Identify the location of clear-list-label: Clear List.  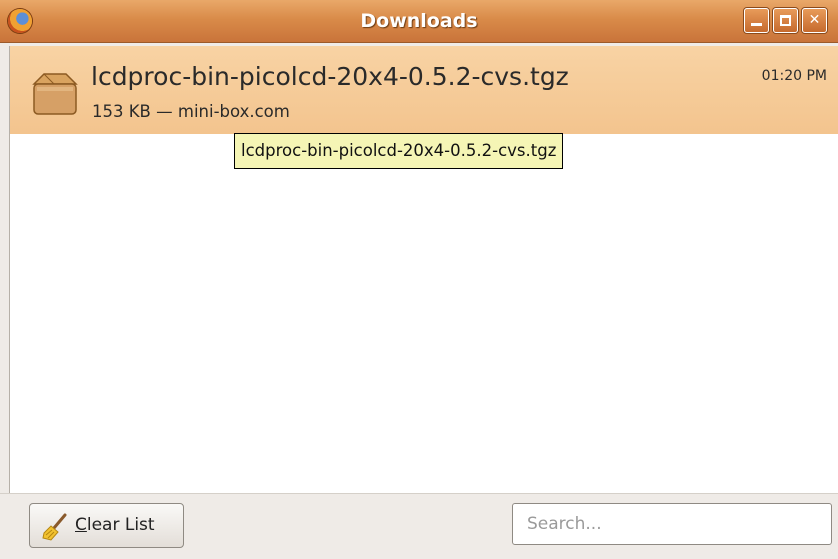
(115, 525).